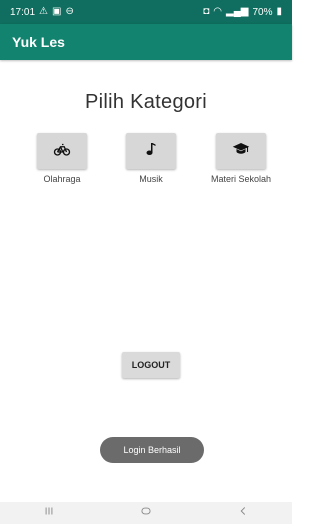  What do you see at coordinates (206, 11) in the screenshot?
I see `alarm-icon: ◘` at bounding box center [206, 11].